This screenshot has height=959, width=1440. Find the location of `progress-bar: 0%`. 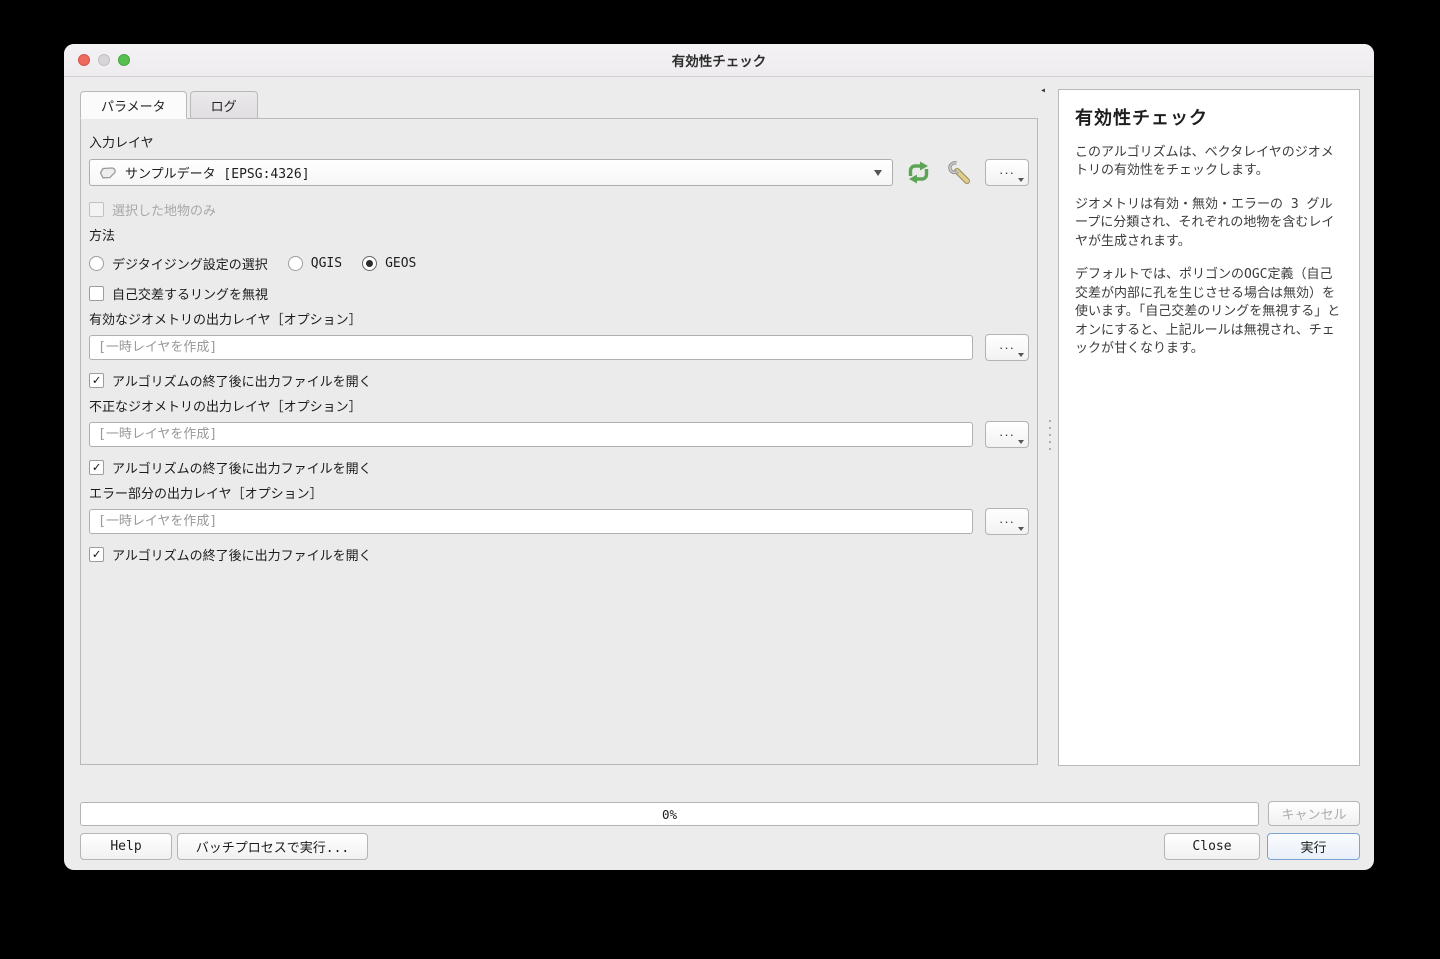

progress-bar: 0% is located at coordinates (669, 814).